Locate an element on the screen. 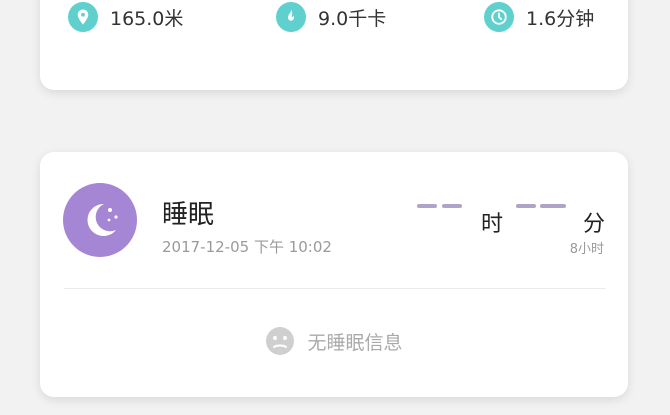  calories-stat: 9.0千卡 is located at coordinates (331, 17).